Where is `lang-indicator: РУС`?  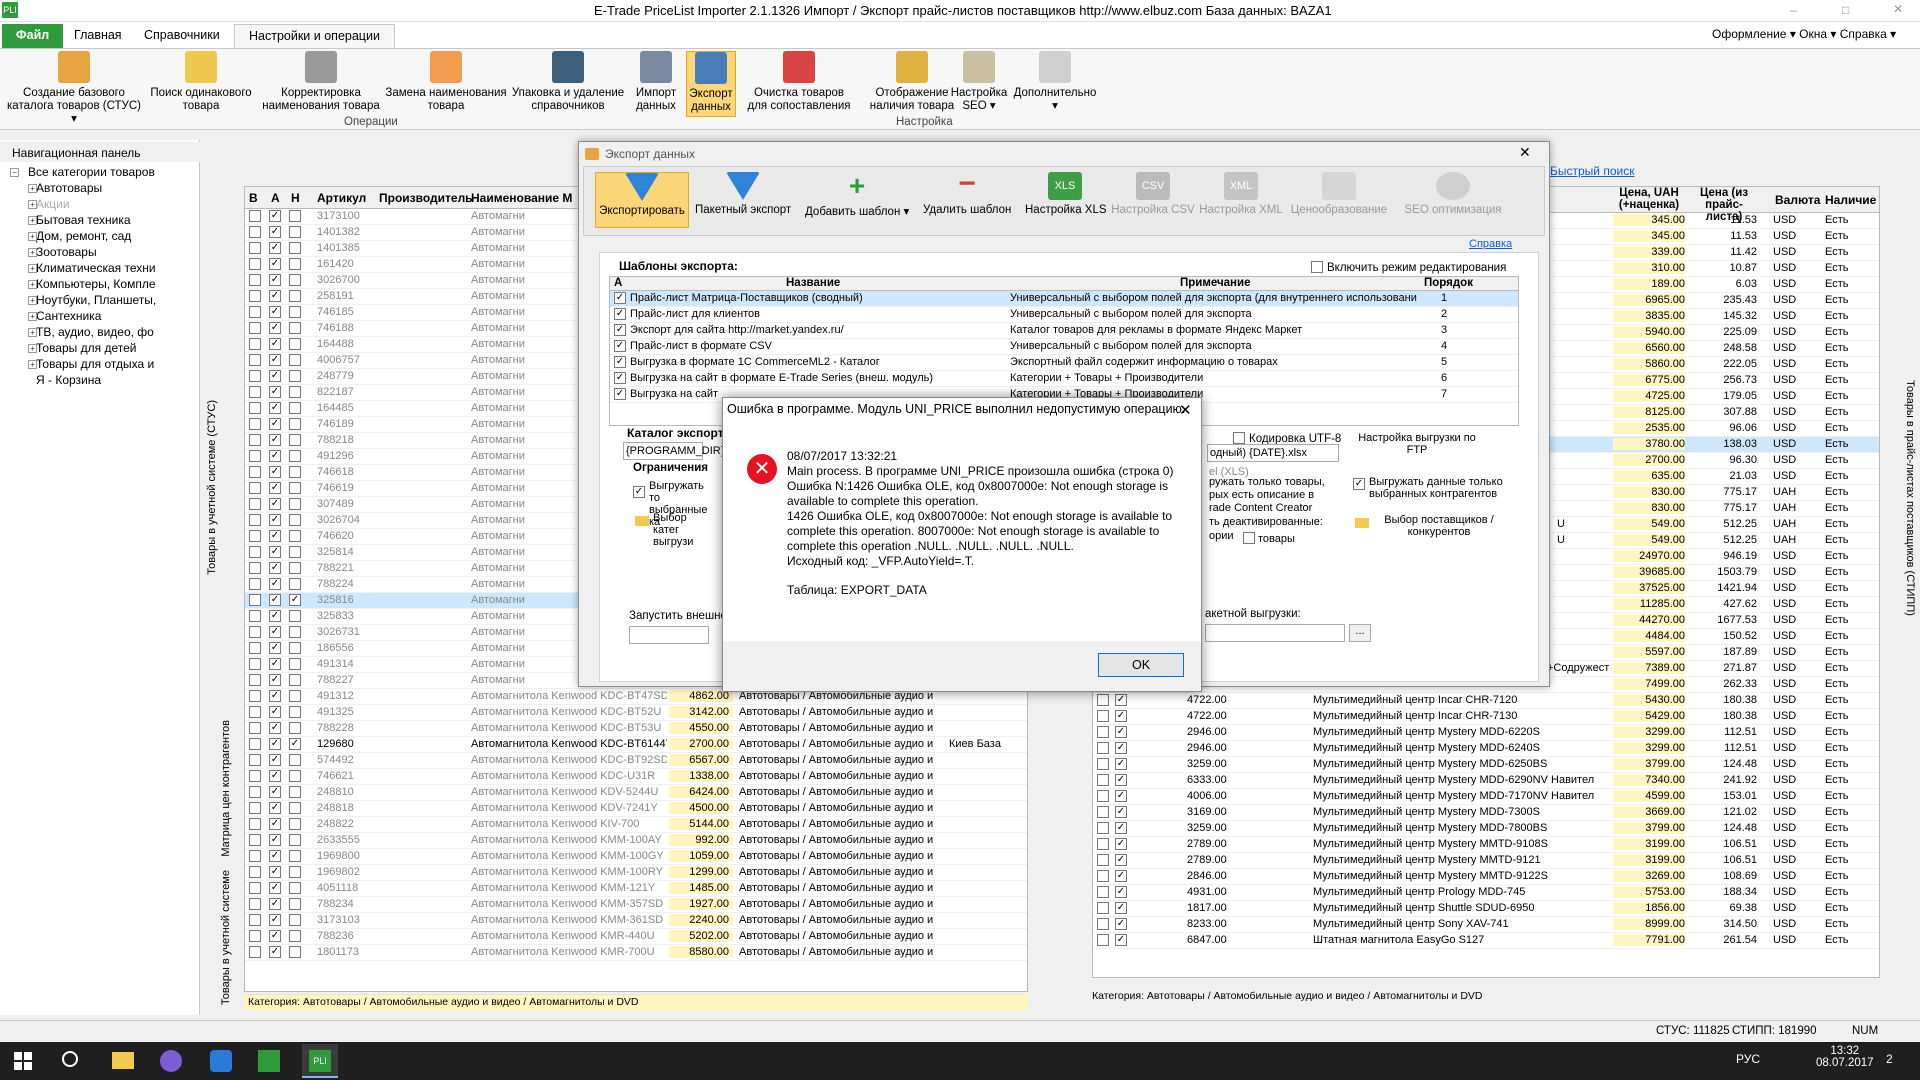 lang-indicator: РУС is located at coordinates (1748, 1059).